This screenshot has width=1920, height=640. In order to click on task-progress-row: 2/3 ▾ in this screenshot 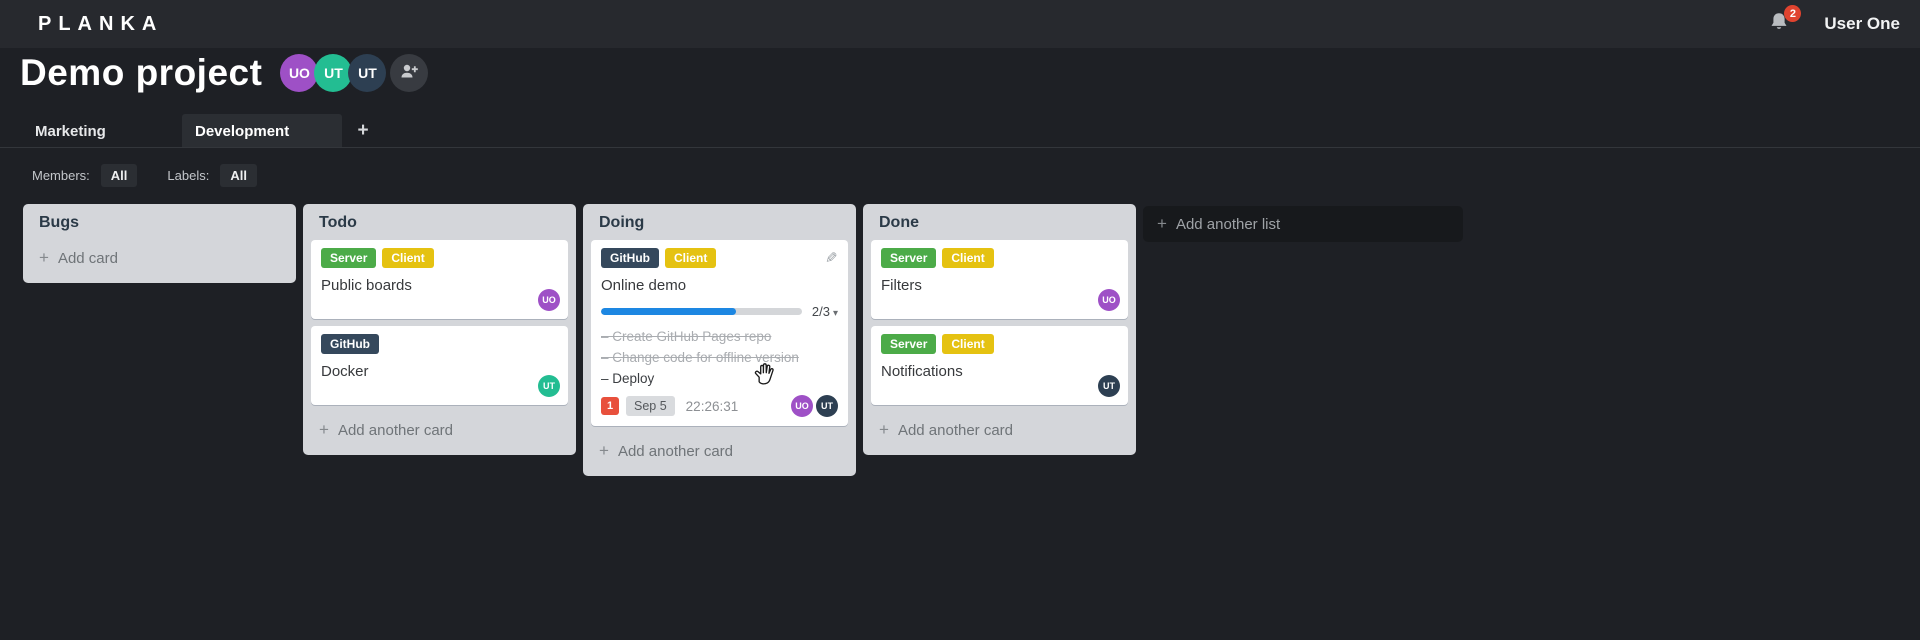, I will do `click(719, 311)`.